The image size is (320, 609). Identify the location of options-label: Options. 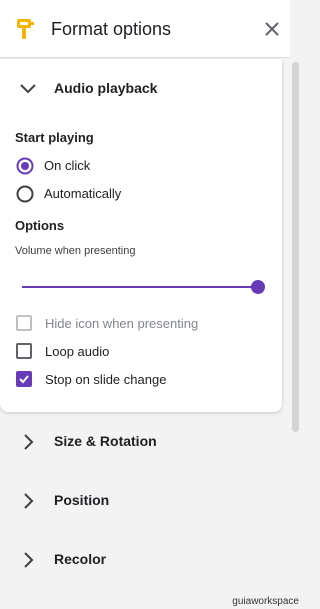
(40, 225).